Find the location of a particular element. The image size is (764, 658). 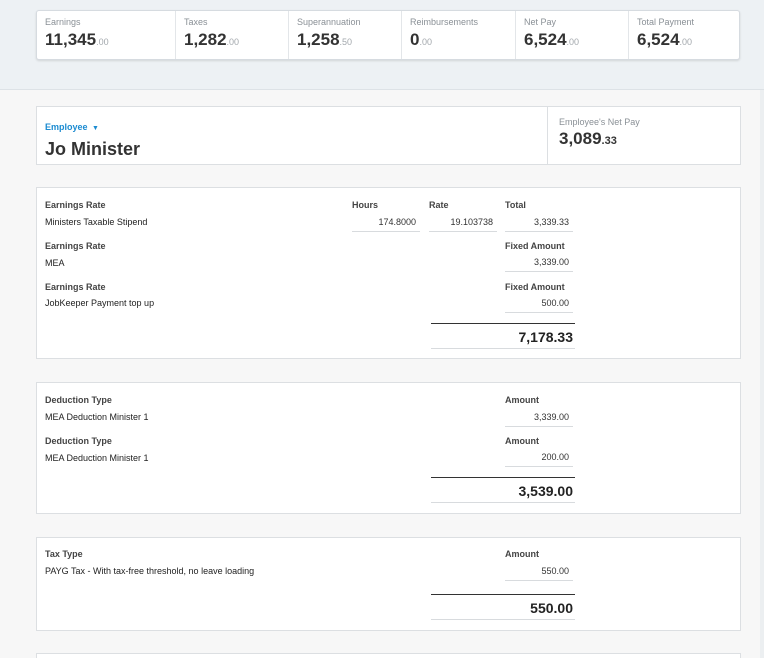

employee-dropdown: Employee ▼ is located at coordinates (292, 126).